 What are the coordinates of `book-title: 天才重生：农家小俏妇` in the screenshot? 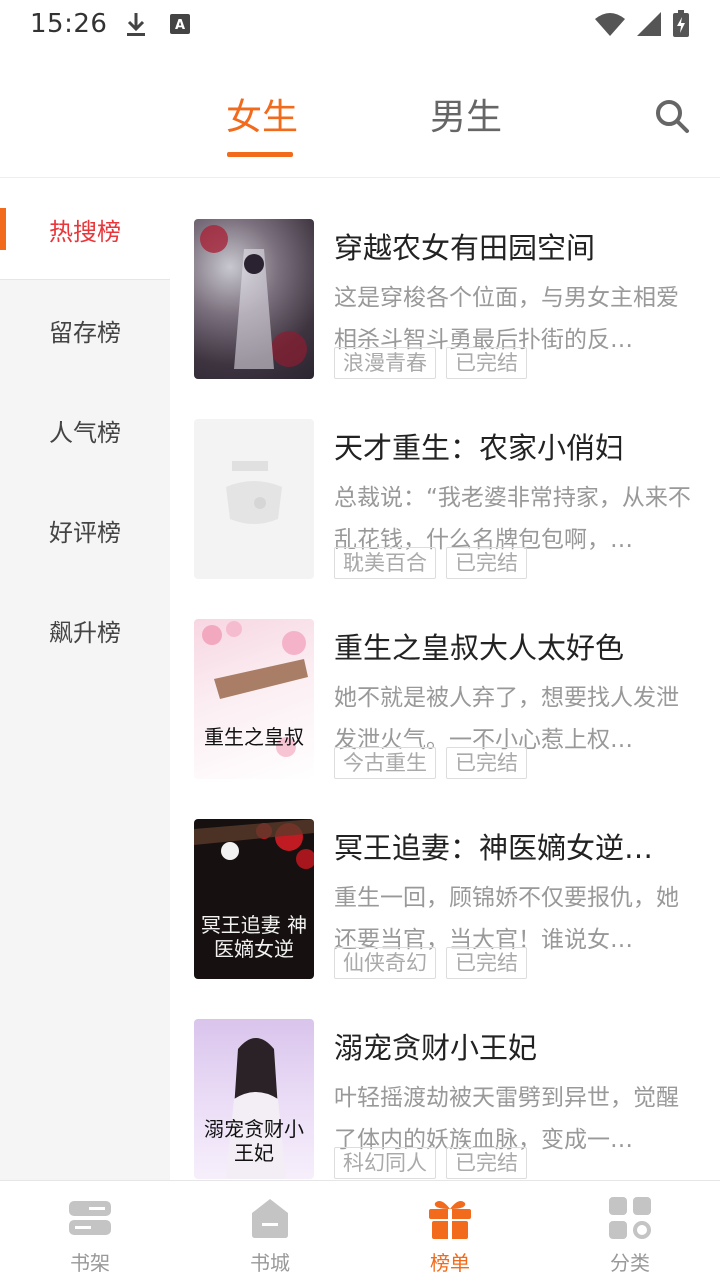 It's located at (479, 448).